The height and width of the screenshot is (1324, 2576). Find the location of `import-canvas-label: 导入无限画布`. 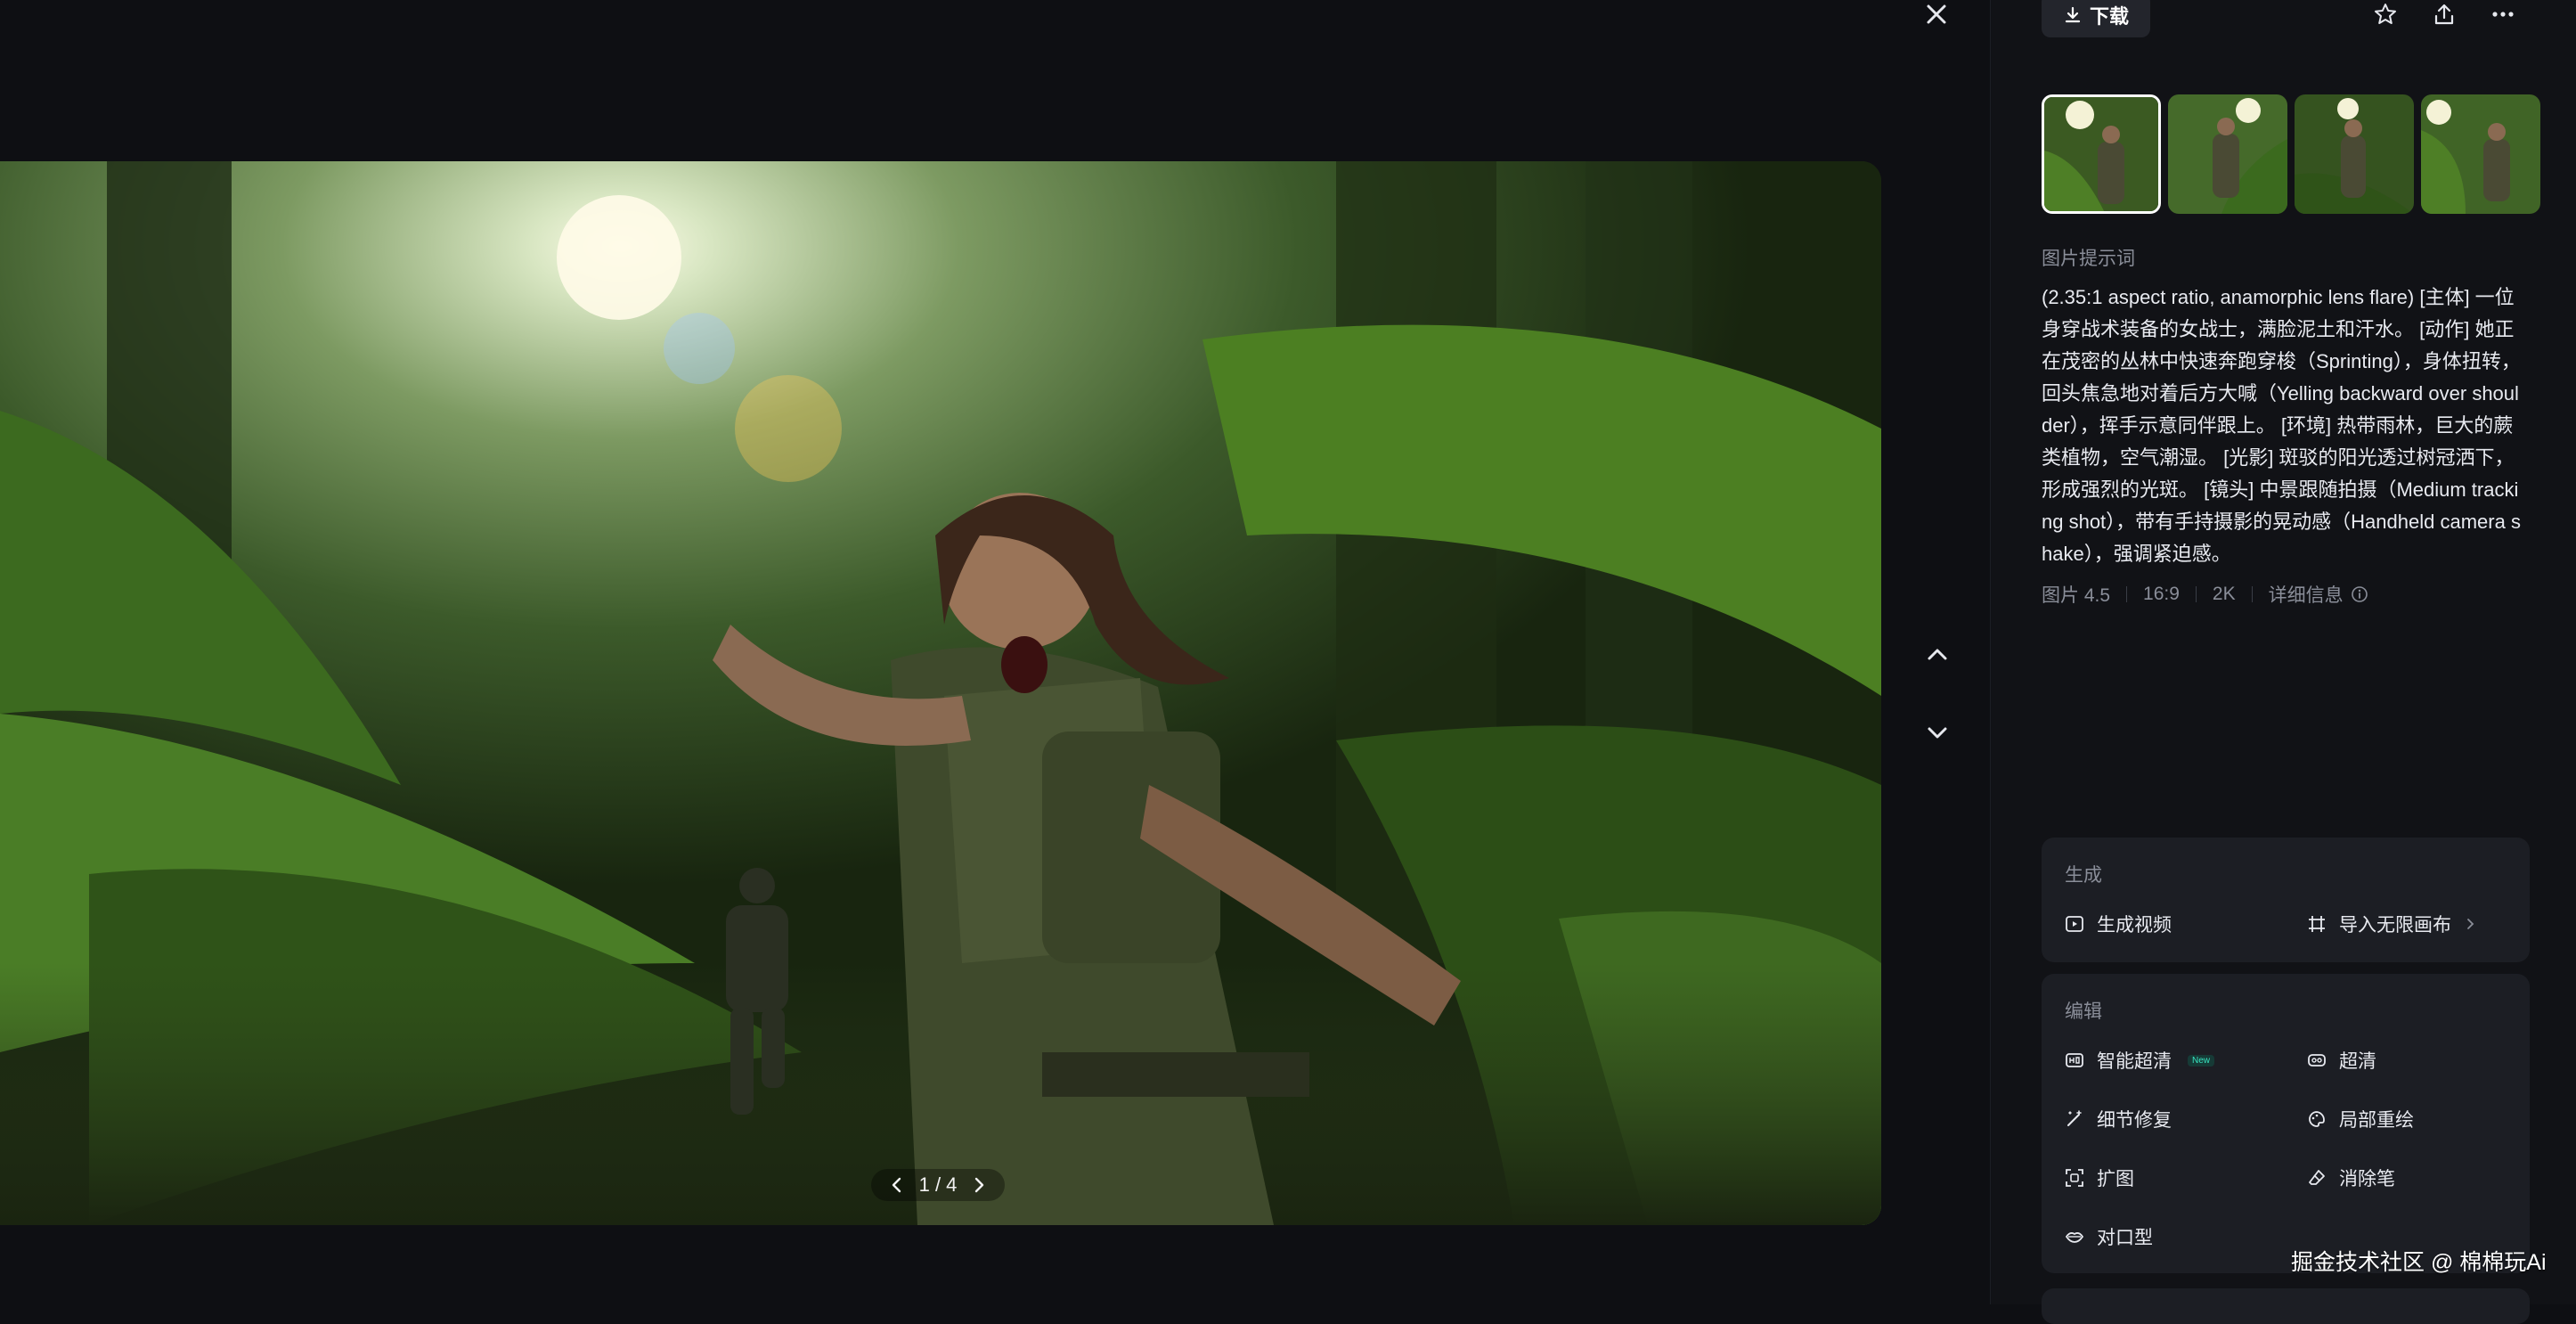

import-canvas-label: 导入无限画布 is located at coordinates (2395, 925).